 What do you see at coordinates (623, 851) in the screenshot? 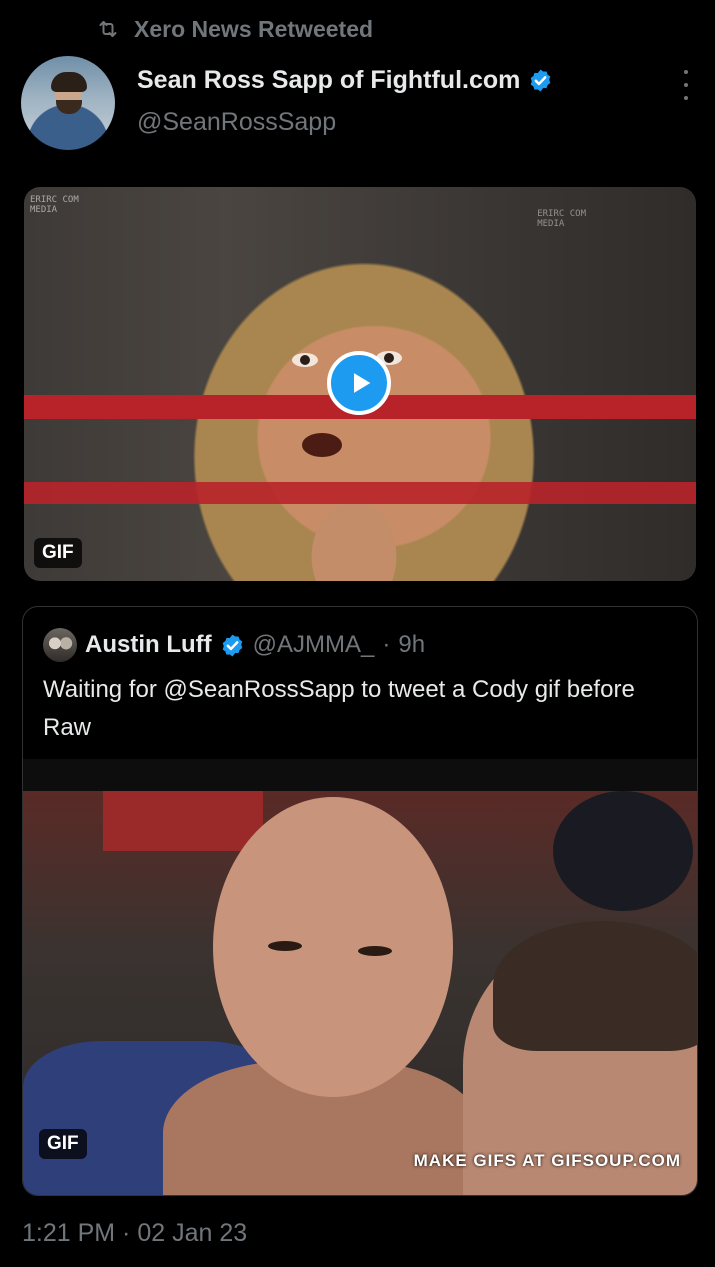
I see `background-figure` at bounding box center [623, 851].